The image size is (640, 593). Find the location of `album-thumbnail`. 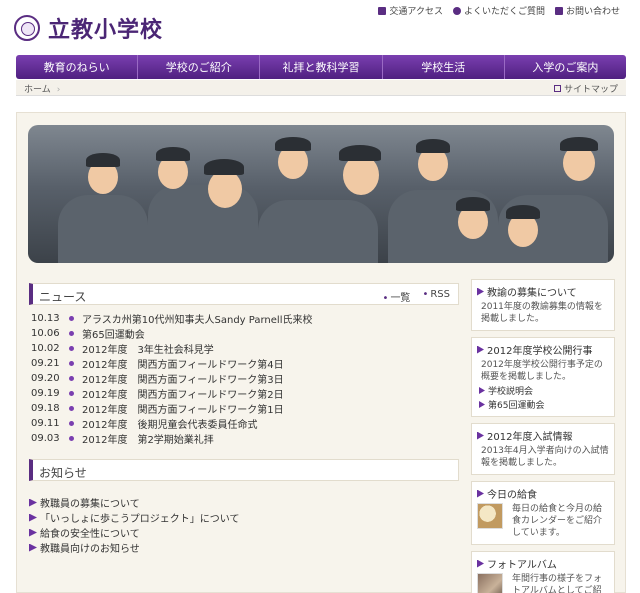

album-thumbnail is located at coordinates (490, 583).